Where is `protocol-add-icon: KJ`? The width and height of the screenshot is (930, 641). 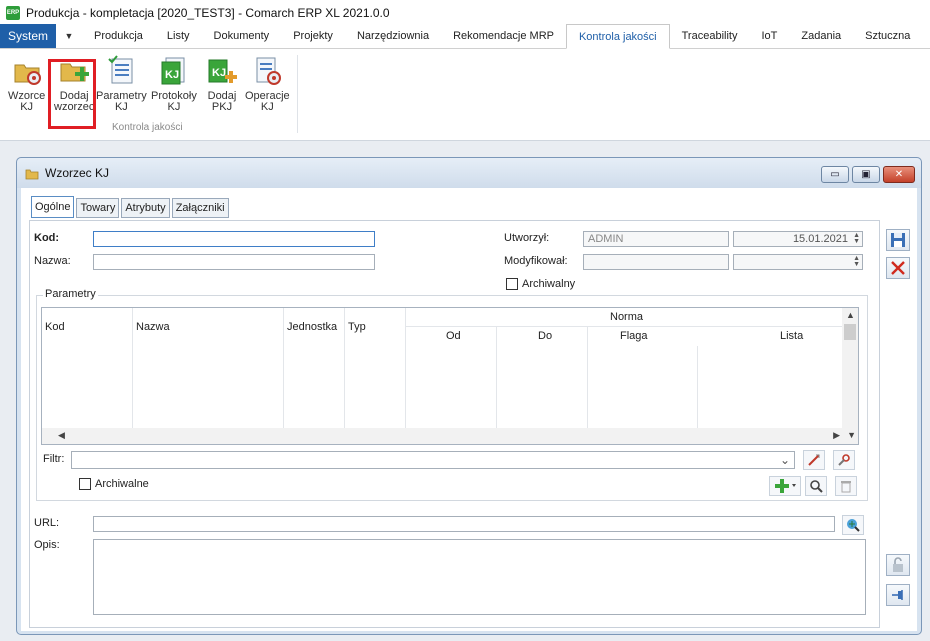
protocol-add-icon: KJ is located at coordinates (222, 71).